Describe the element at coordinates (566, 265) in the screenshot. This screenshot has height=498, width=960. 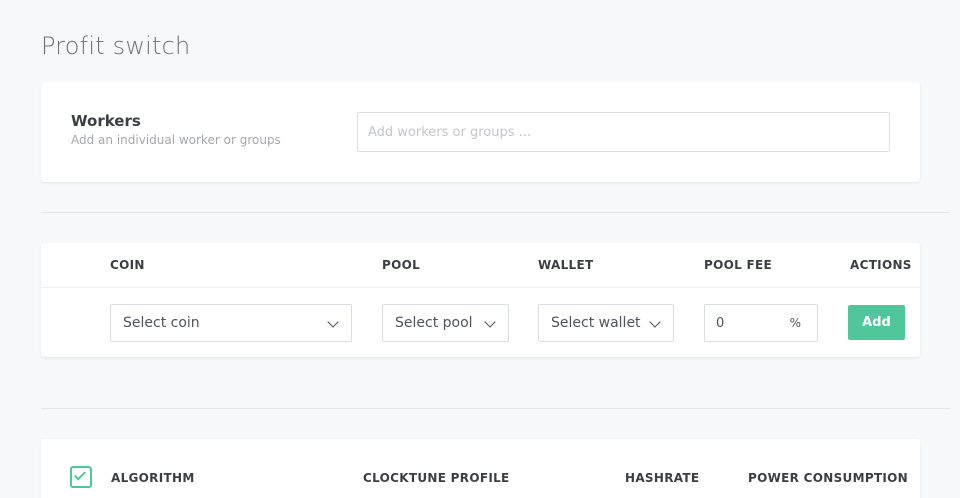
I see `column-header-wallet: WALLET` at that location.